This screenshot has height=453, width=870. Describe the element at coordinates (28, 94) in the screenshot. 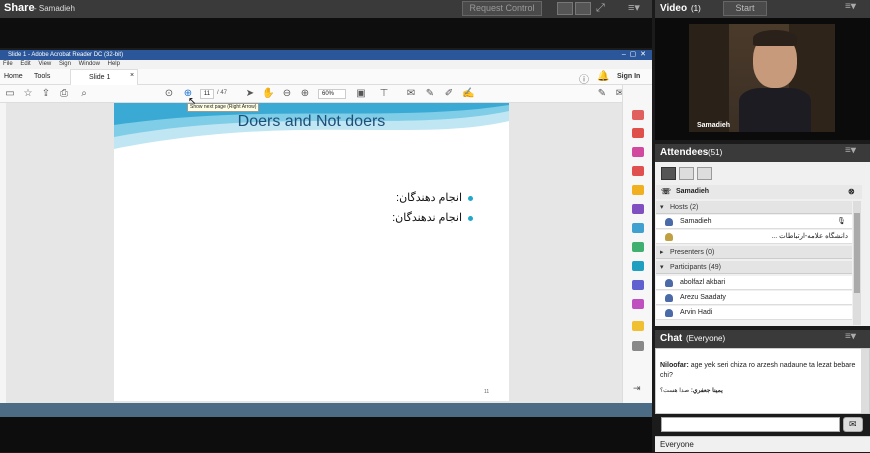

I see `bookmark-star-icon: ☆` at that location.